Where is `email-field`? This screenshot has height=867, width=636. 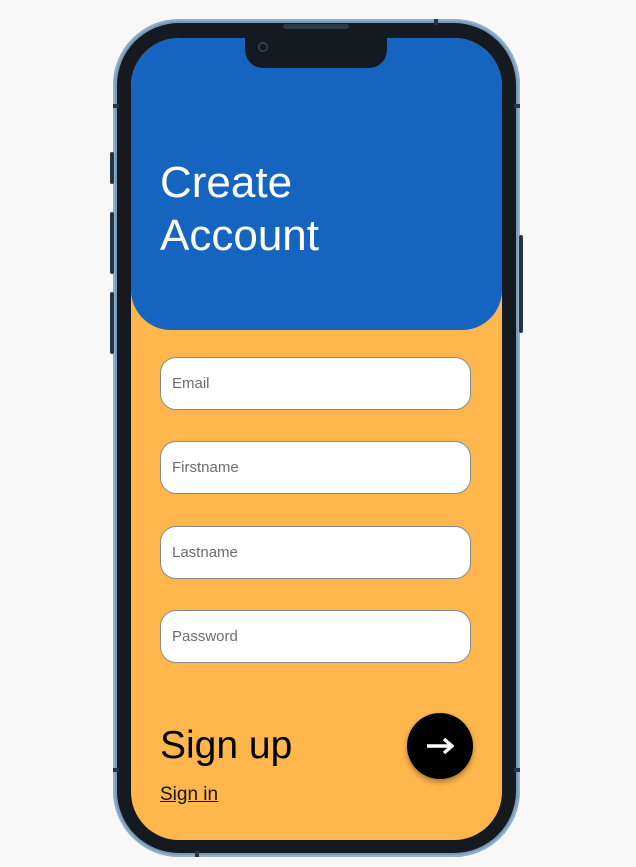 email-field is located at coordinates (315, 383).